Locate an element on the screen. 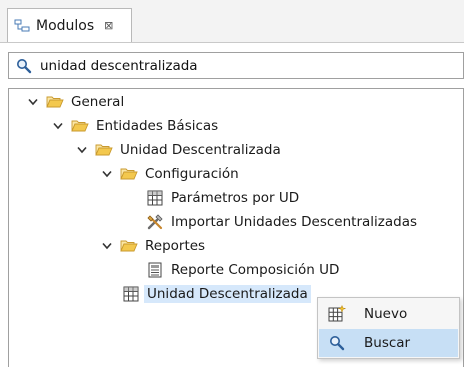 This screenshot has height=367, width=464. tree-node-importar-unidades: Importar Unidades Descentralizadas is located at coordinates (281, 222).